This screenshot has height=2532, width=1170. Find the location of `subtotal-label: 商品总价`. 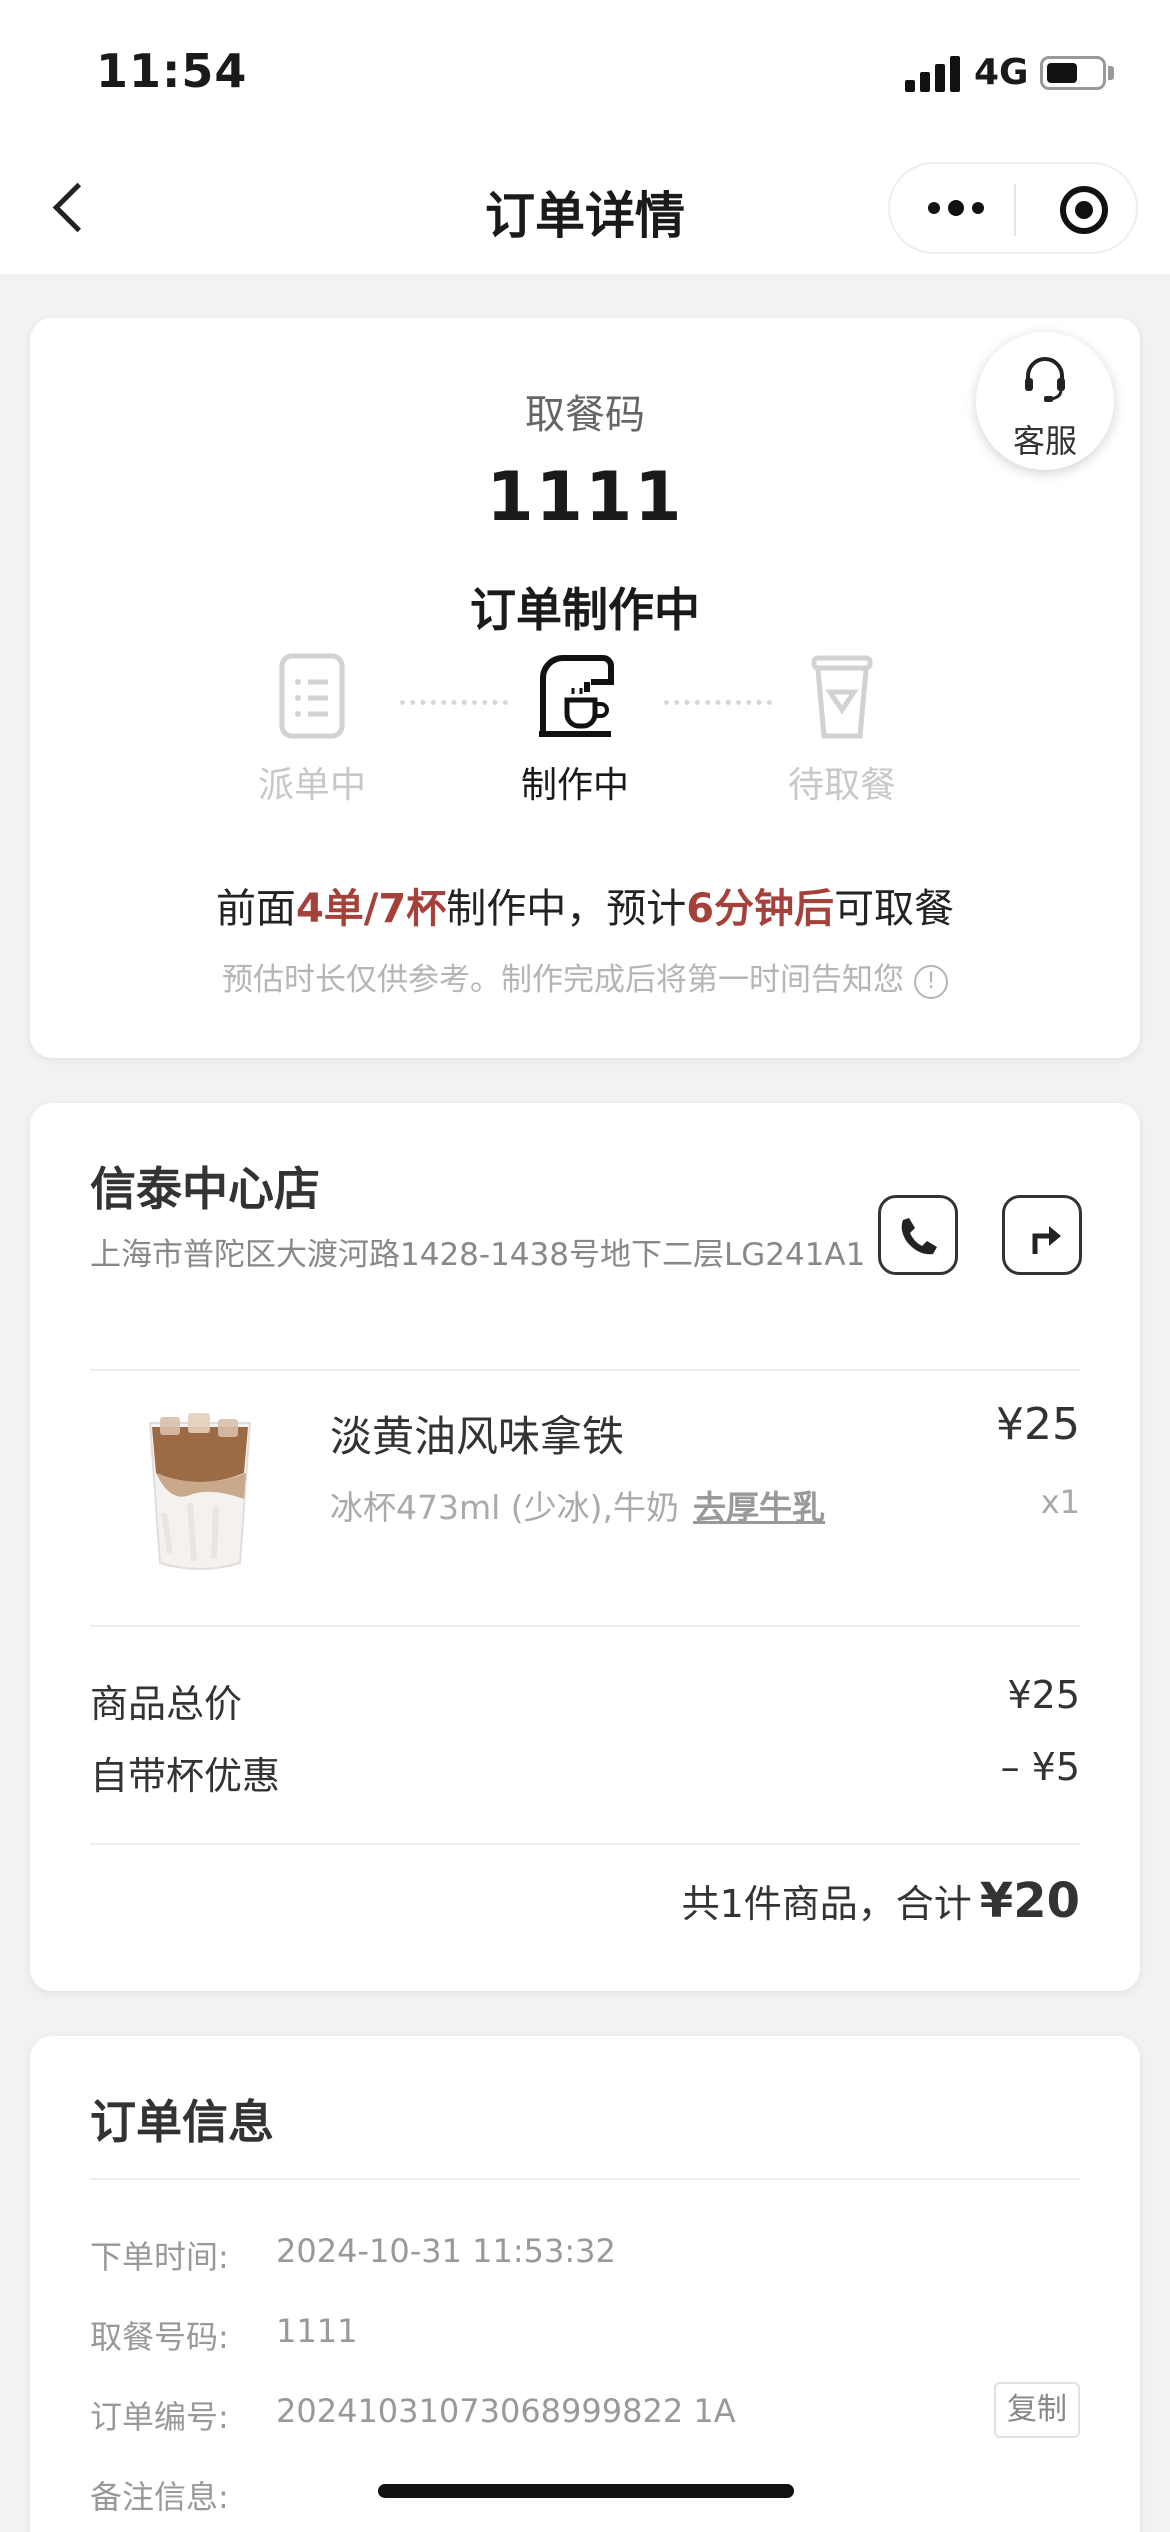

subtotal-label: 商品总价 is located at coordinates (166, 1704).